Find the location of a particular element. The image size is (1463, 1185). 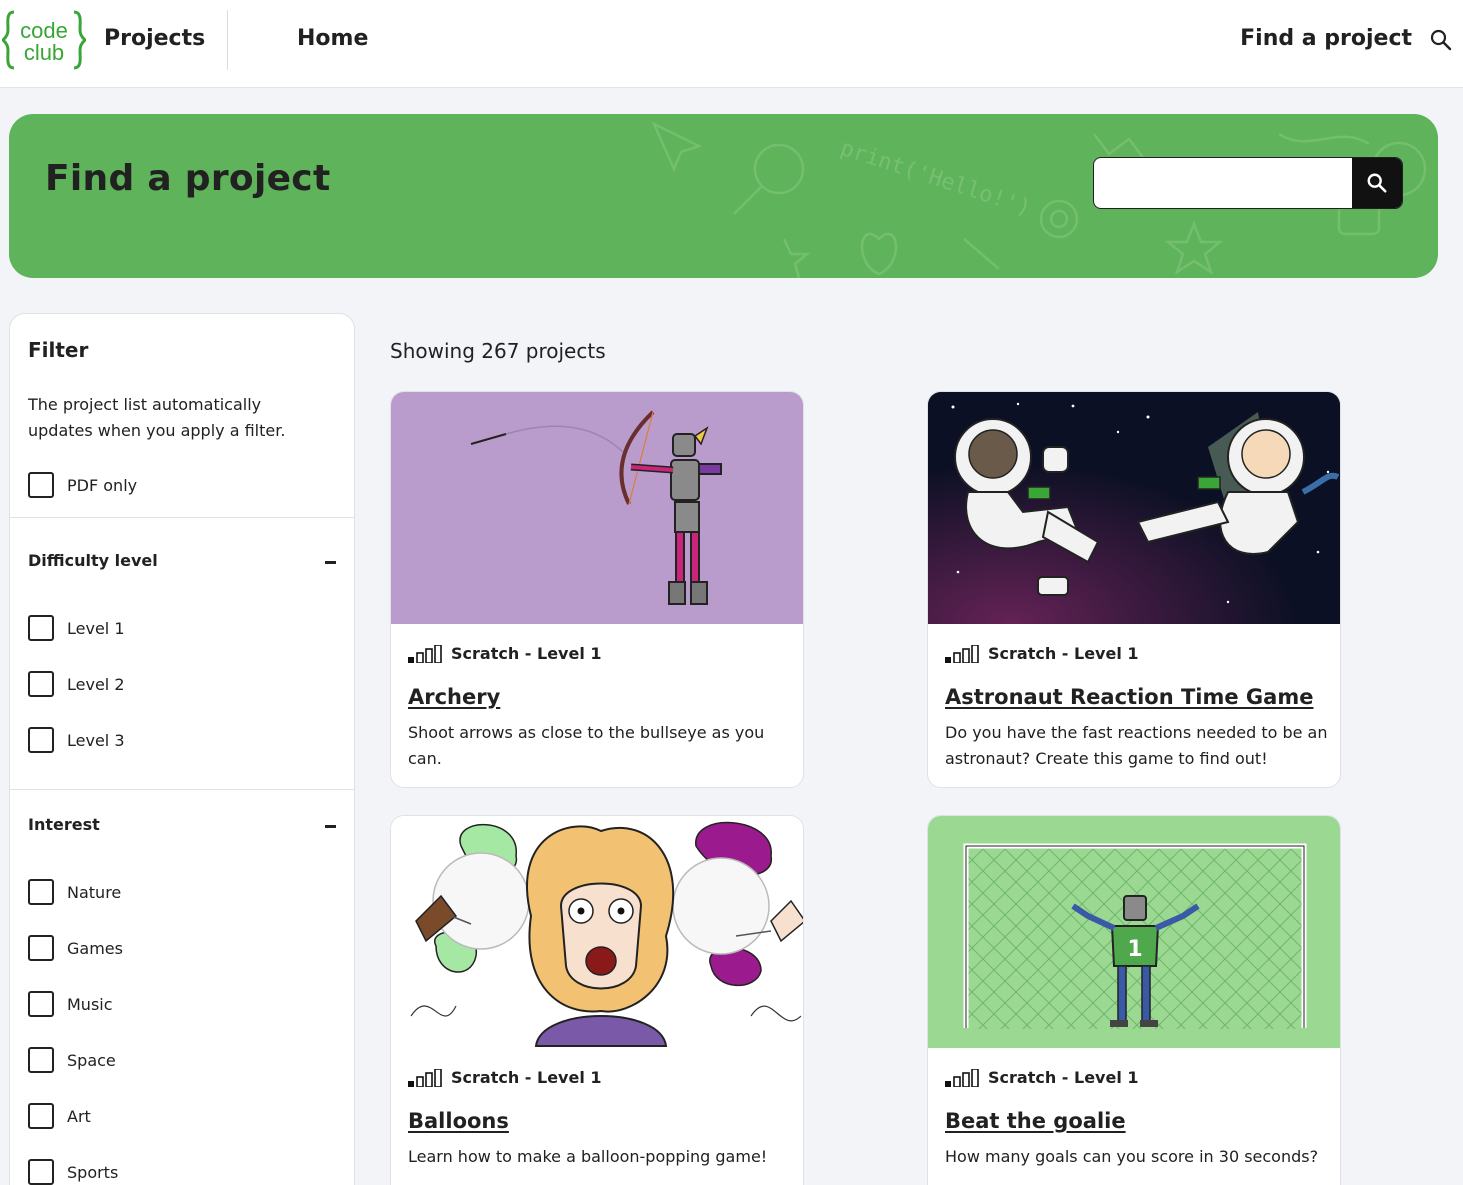

checkbox-label: PDF only is located at coordinates (102, 485).